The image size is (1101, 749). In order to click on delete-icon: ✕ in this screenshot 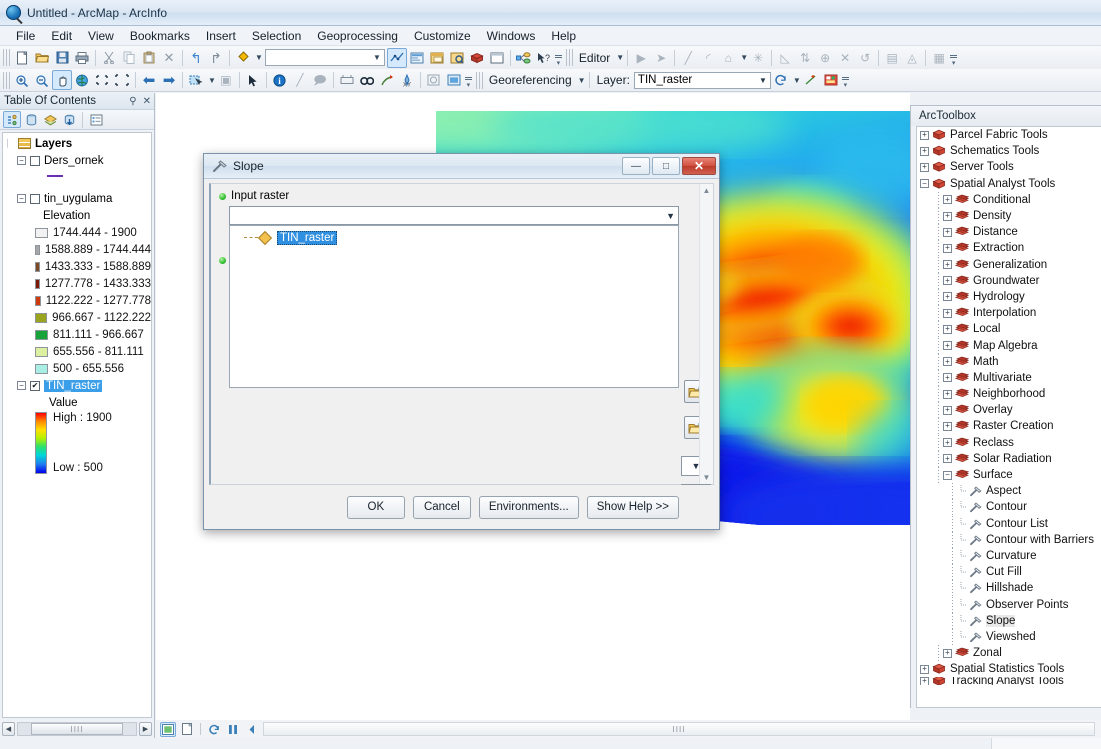, I will do `click(169, 58)`.